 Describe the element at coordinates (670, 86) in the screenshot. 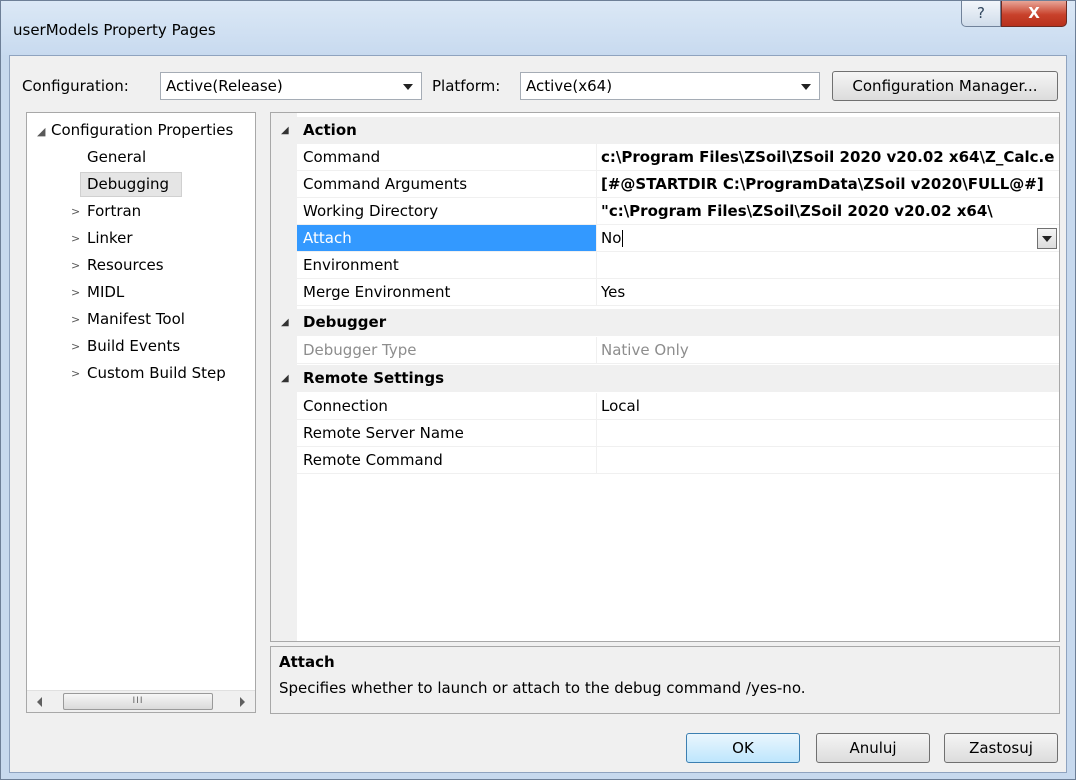

I see `platform-dropdown: Active(x64)` at that location.